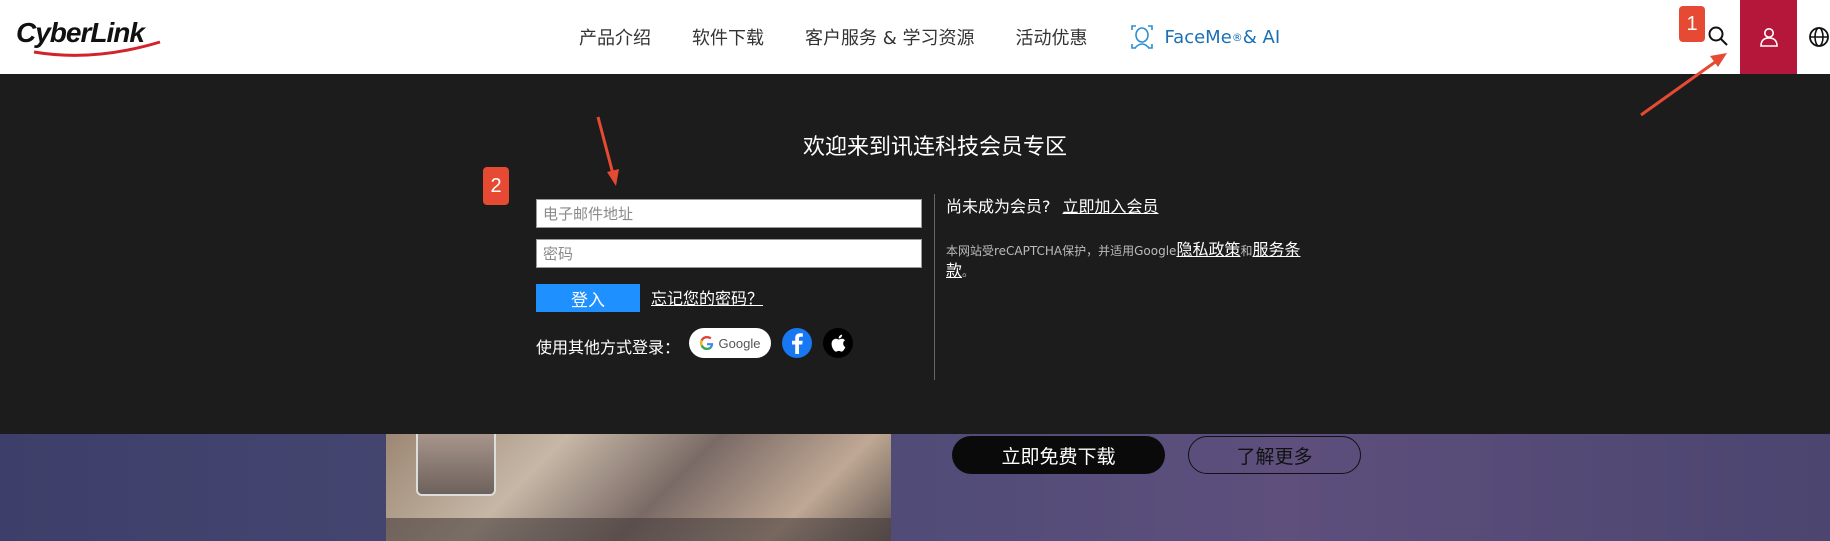  Describe the element at coordinates (1208, 249) in the screenshot. I see `privacy-policy-link: 隐私政策` at that location.